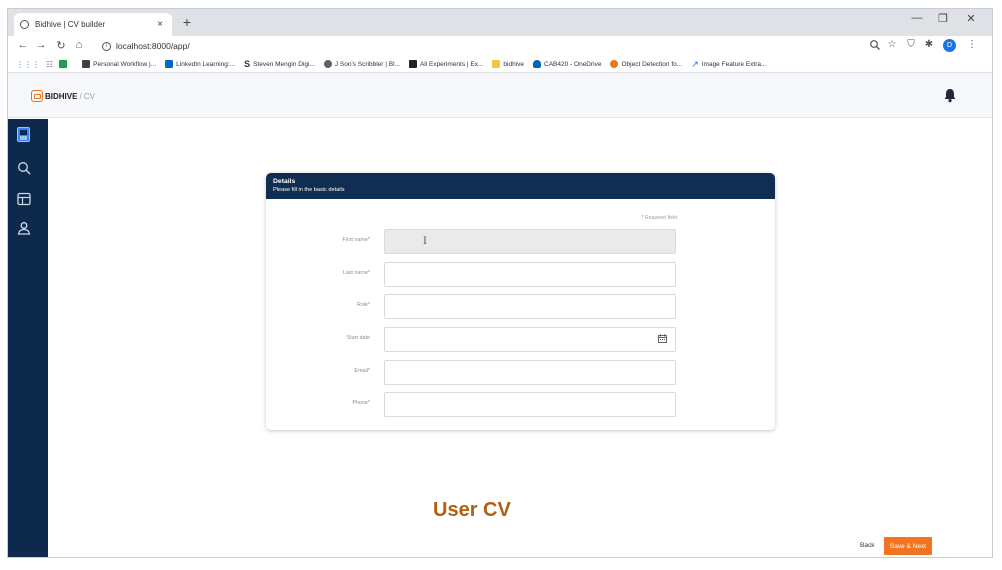 This screenshot has width=1002, height=570. Describe the element at coordinates (472, 510) in the screenshot. I see `page-heading: User CV` at that location.